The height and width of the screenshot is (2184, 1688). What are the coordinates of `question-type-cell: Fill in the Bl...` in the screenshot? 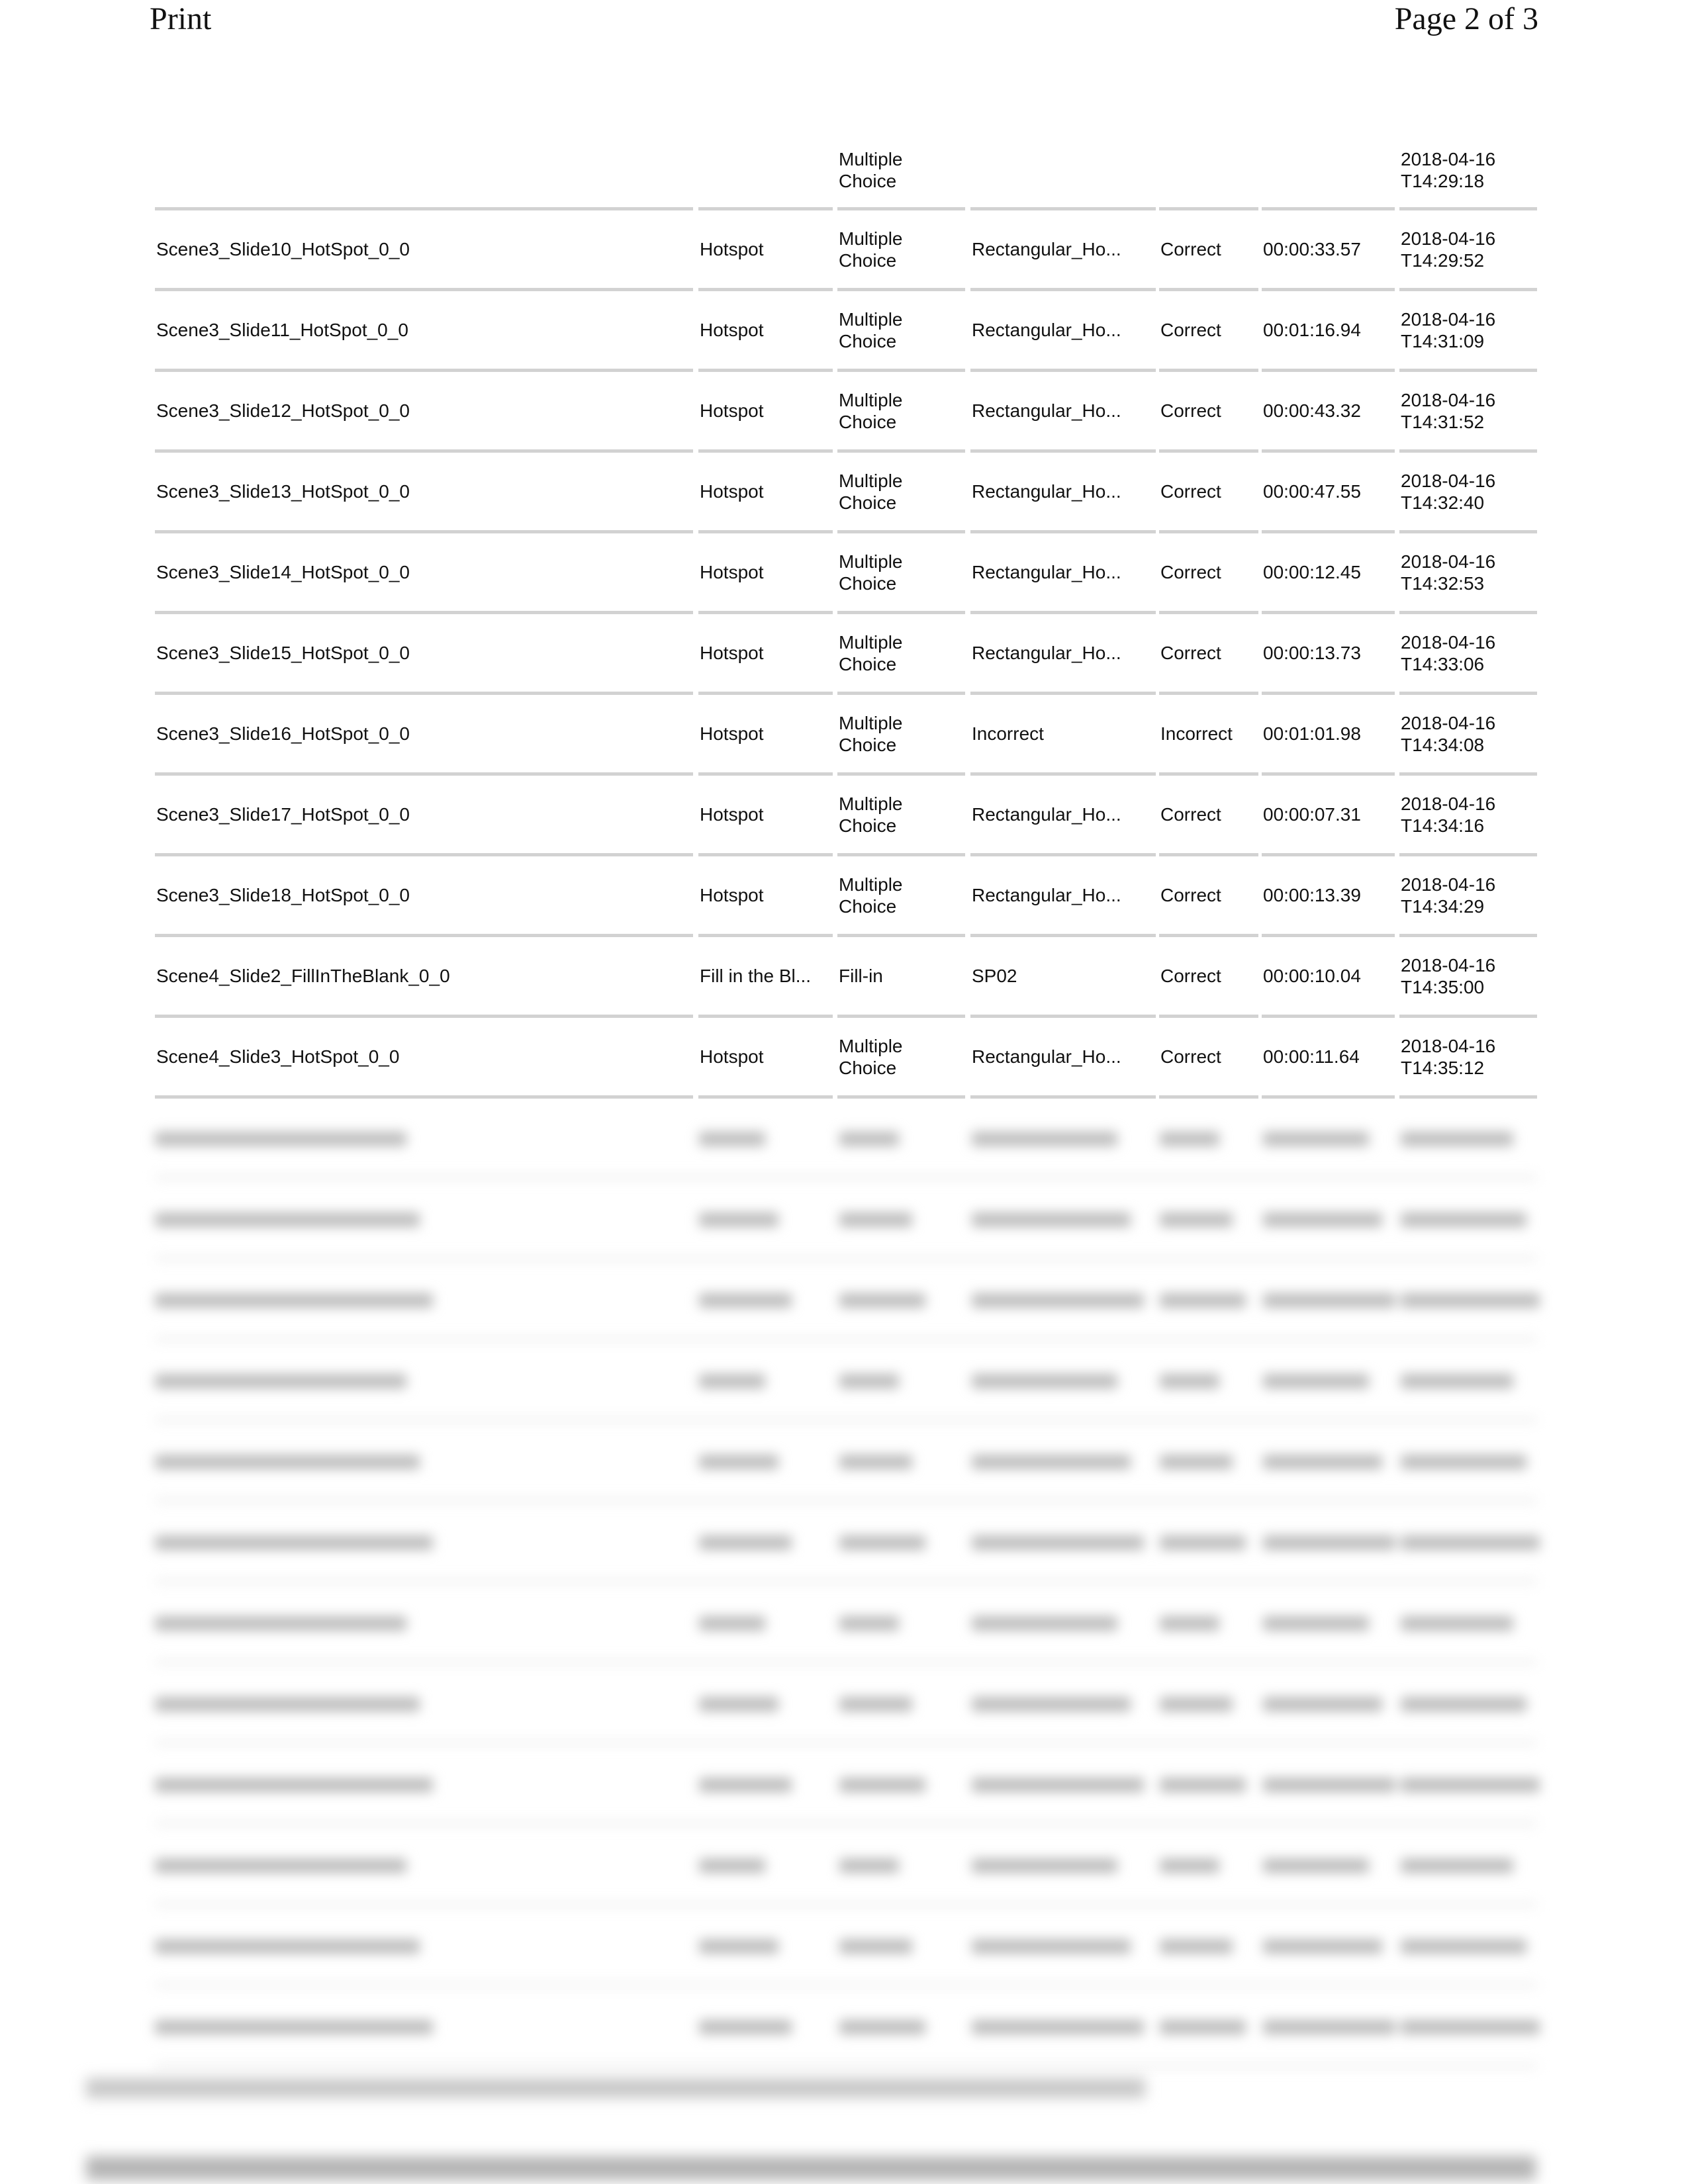 It's located at (765, 977).